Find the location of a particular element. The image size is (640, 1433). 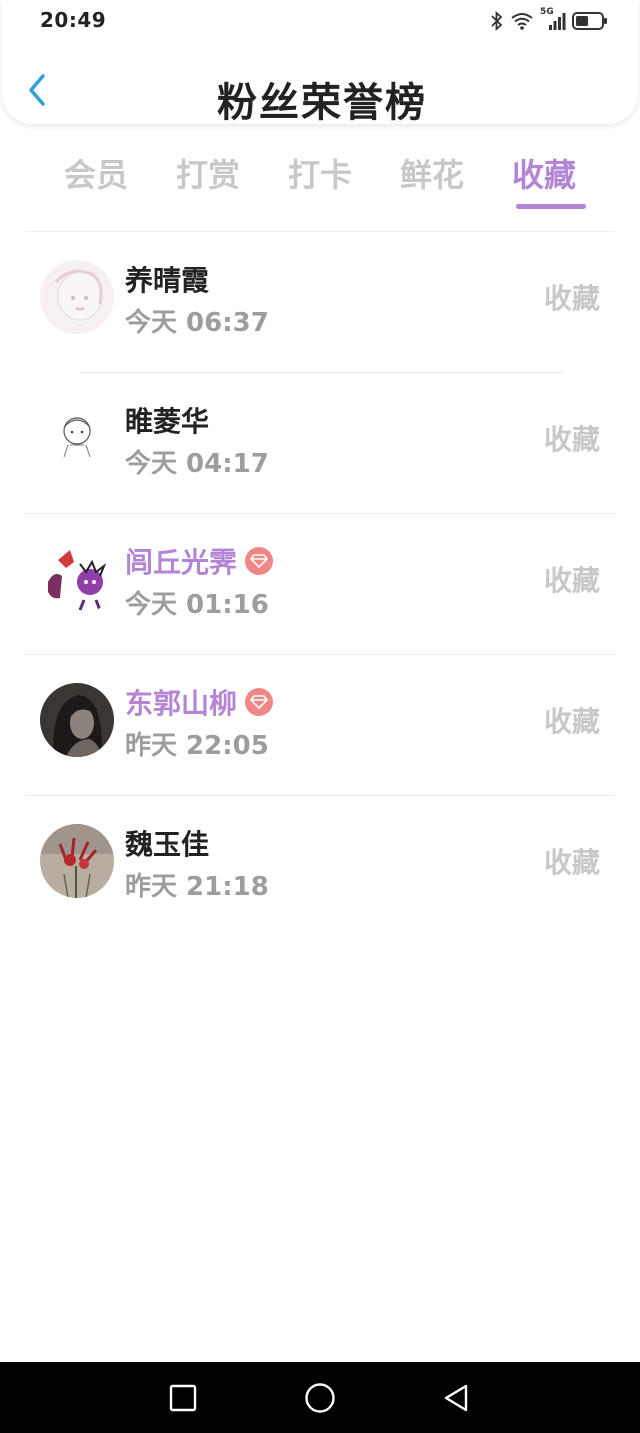

recents-button is located at coordinates (183, 1397).